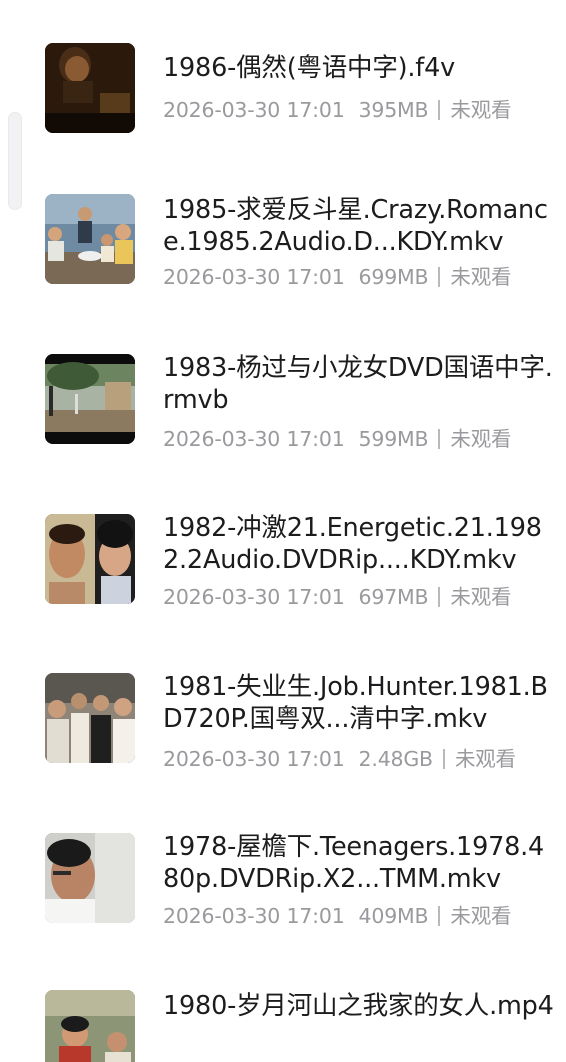  What do you see at coordinates (393, 597) in the screenshot?
I see `video-size: 697MB` at bounding box center [393, 597].